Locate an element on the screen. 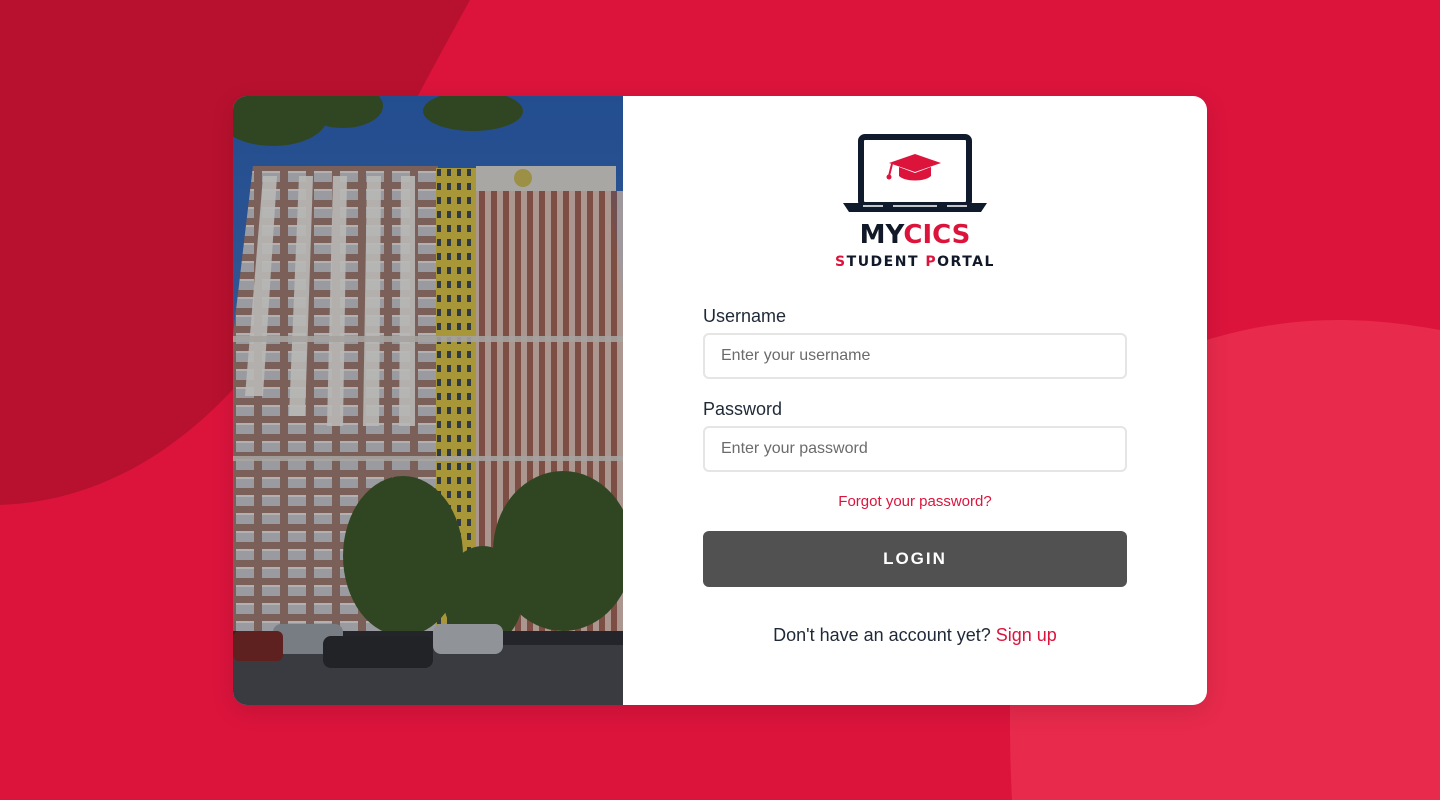 This screenshot has width=1440, height=800. signup-row: Don't have an account yet? Sign up is located at coordinates (915, 635).